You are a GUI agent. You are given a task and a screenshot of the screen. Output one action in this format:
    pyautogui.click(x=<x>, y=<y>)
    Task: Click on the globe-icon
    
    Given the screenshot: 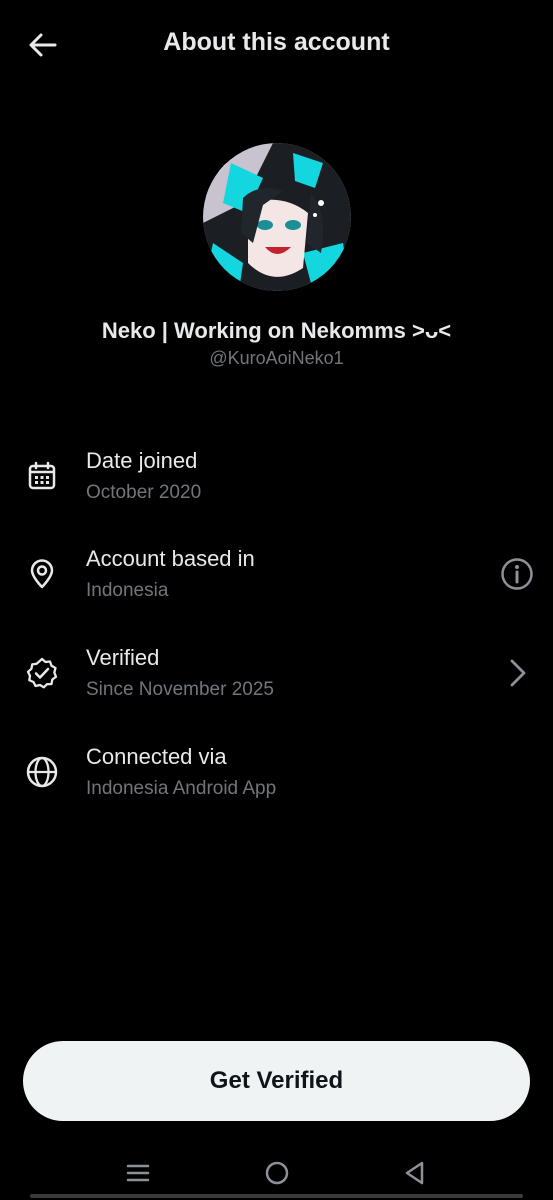 What is the action you would take?
    pyautogui.click(x=42, y=772)
    